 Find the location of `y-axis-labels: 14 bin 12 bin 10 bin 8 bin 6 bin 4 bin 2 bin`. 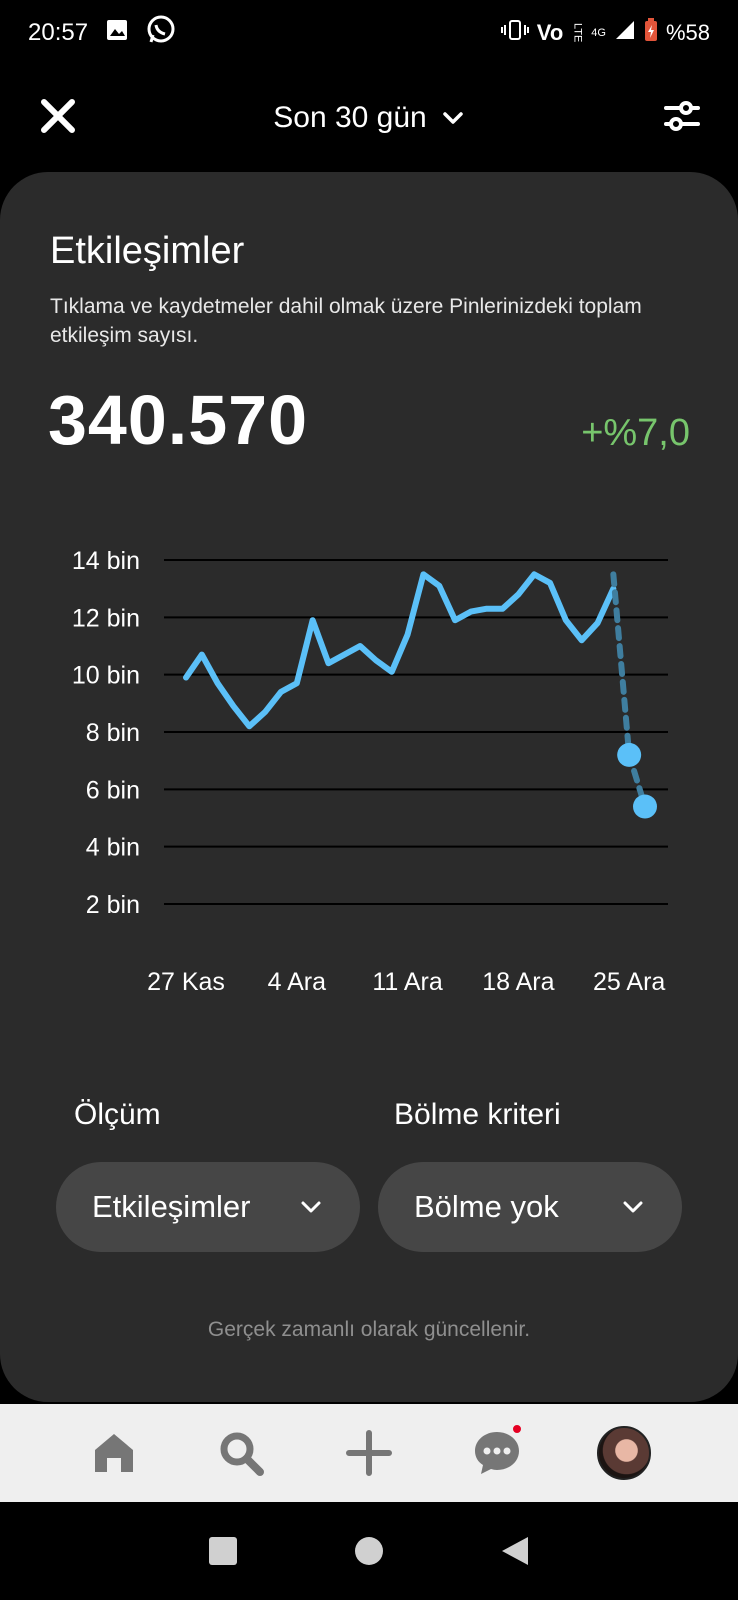

y-axis-labels: 14 bin 12 bin 10 bin 8 bin 6 bin 4 bin 2 bin is located at coordinates (106, 733).